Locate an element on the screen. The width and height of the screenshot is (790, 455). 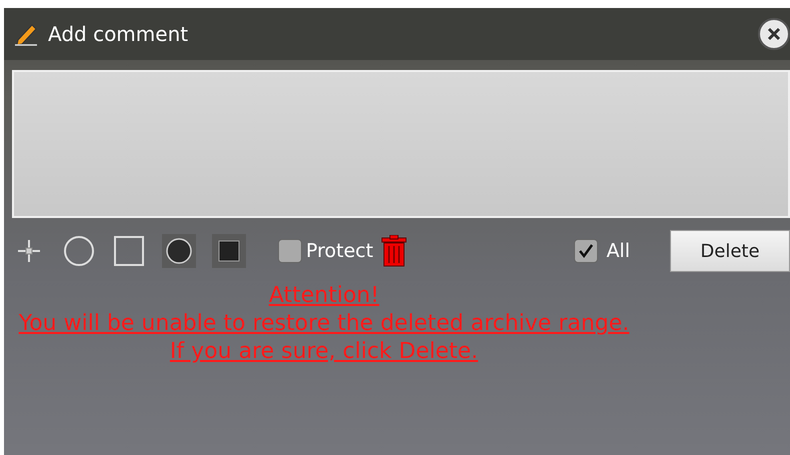
close-icon is located at coordinates (774, 34).